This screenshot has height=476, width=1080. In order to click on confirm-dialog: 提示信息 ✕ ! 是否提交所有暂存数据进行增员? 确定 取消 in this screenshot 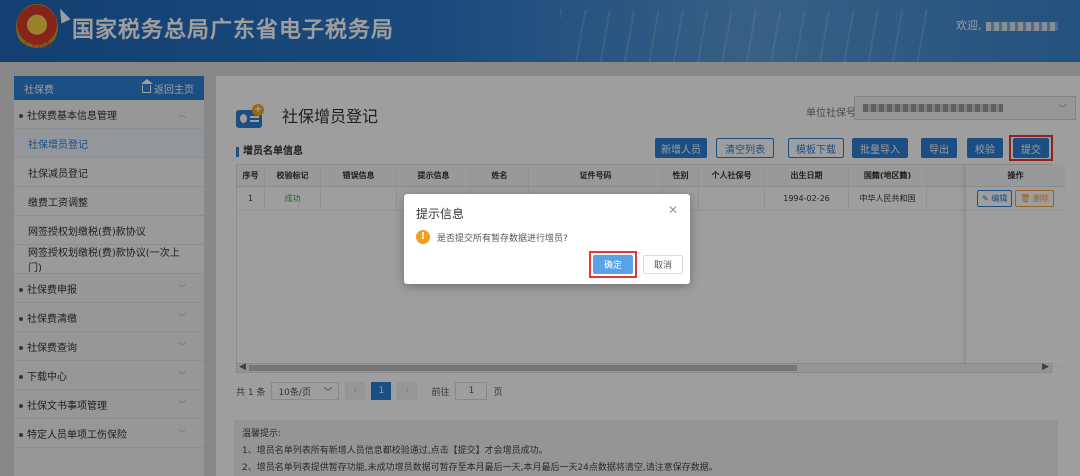, I will do `click(547, 239)`.